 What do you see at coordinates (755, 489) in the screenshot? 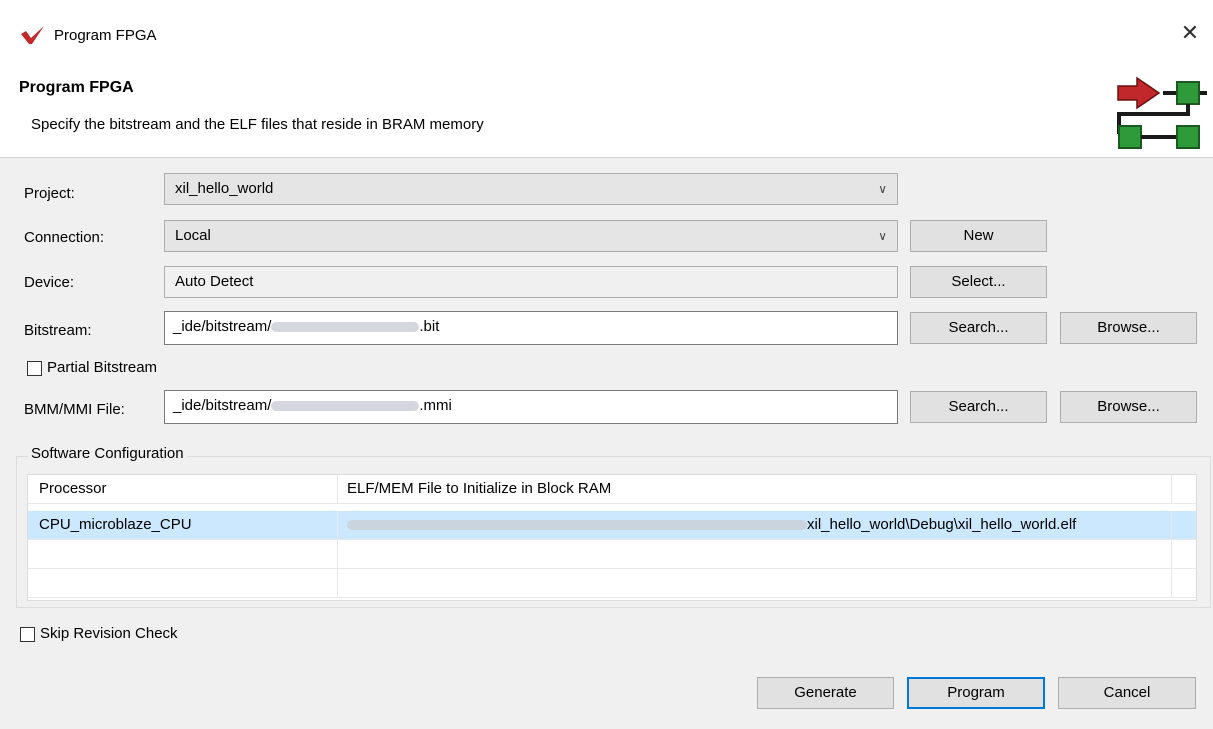
I see `column-header-elf-file: ELF/MEM File to Initialize in Block RAM` at bounding box center [755, 489].